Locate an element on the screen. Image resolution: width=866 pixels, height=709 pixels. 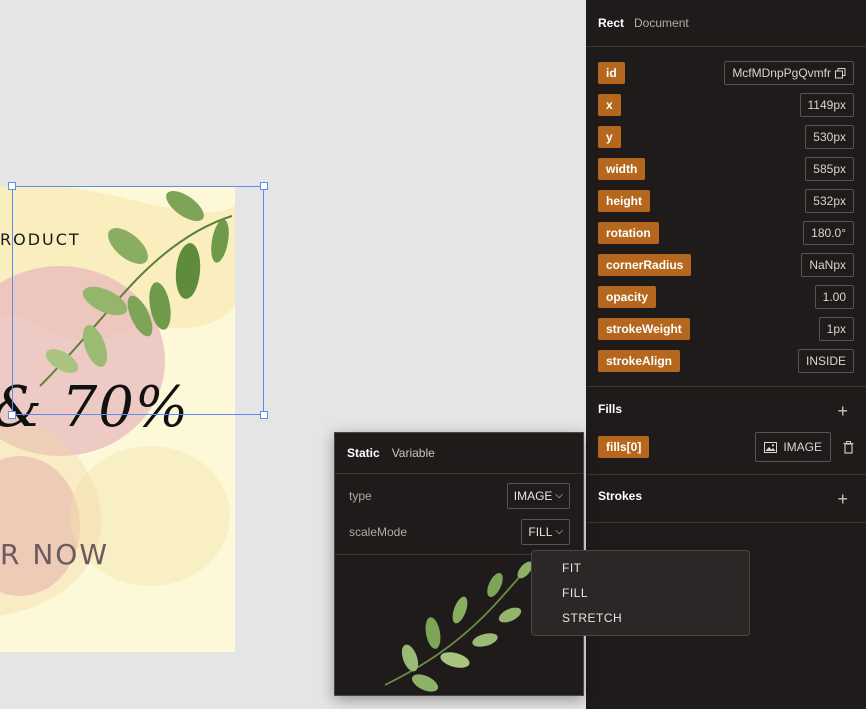
property-key: y is located at coordinates (609, 137).